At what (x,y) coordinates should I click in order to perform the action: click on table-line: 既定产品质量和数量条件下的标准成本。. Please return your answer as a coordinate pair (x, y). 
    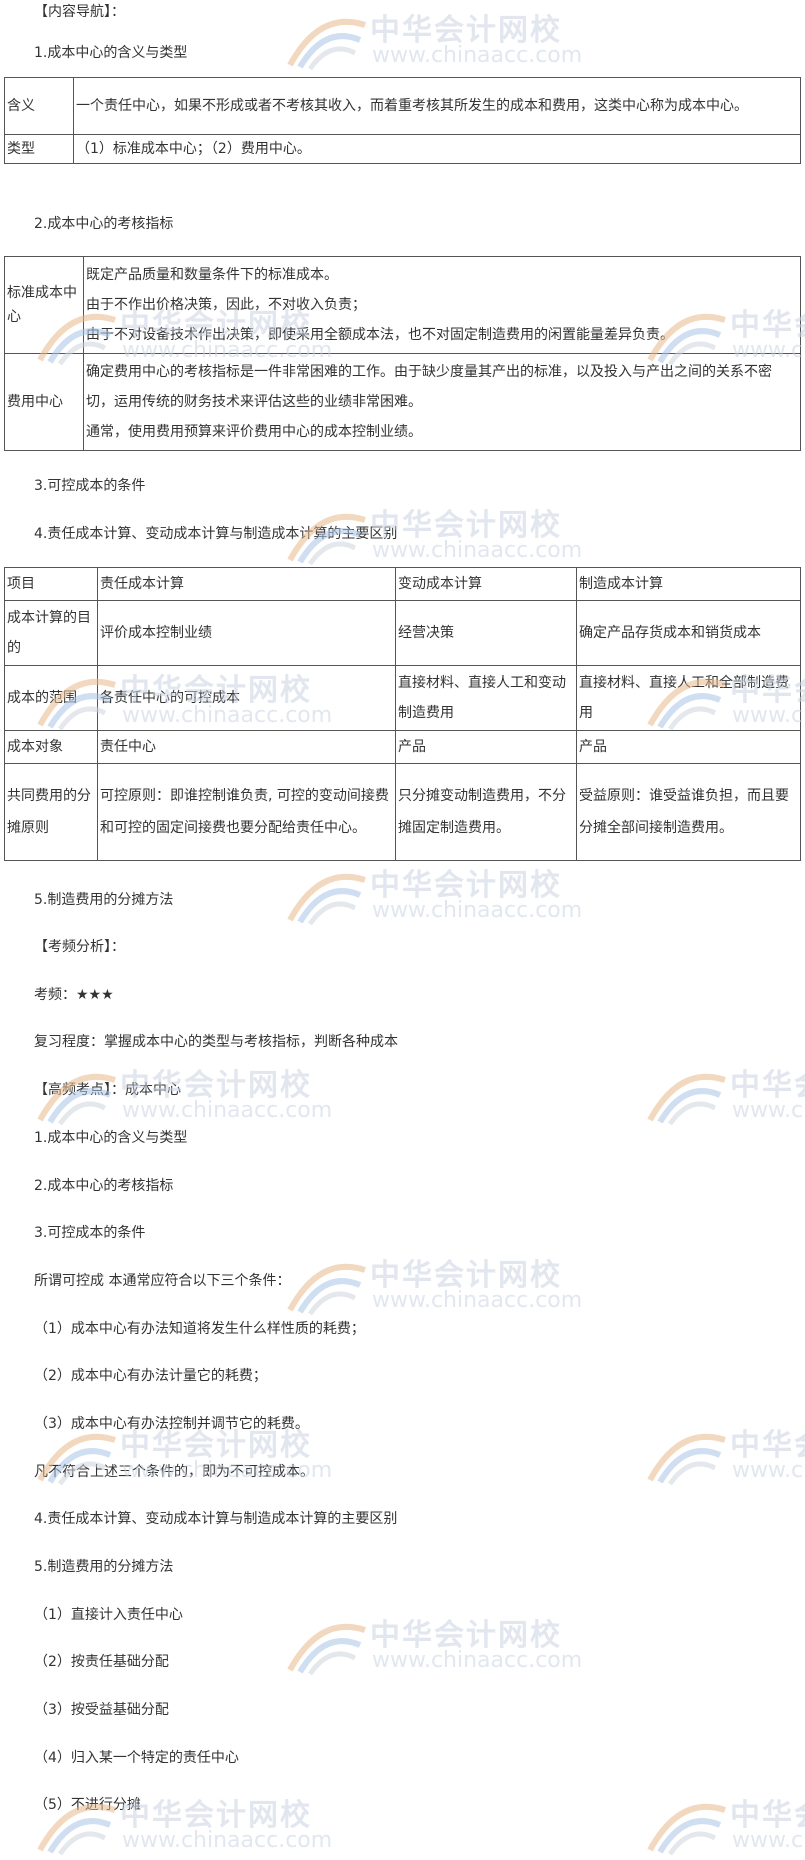
    Looking at the image, I should click on (212, 275).